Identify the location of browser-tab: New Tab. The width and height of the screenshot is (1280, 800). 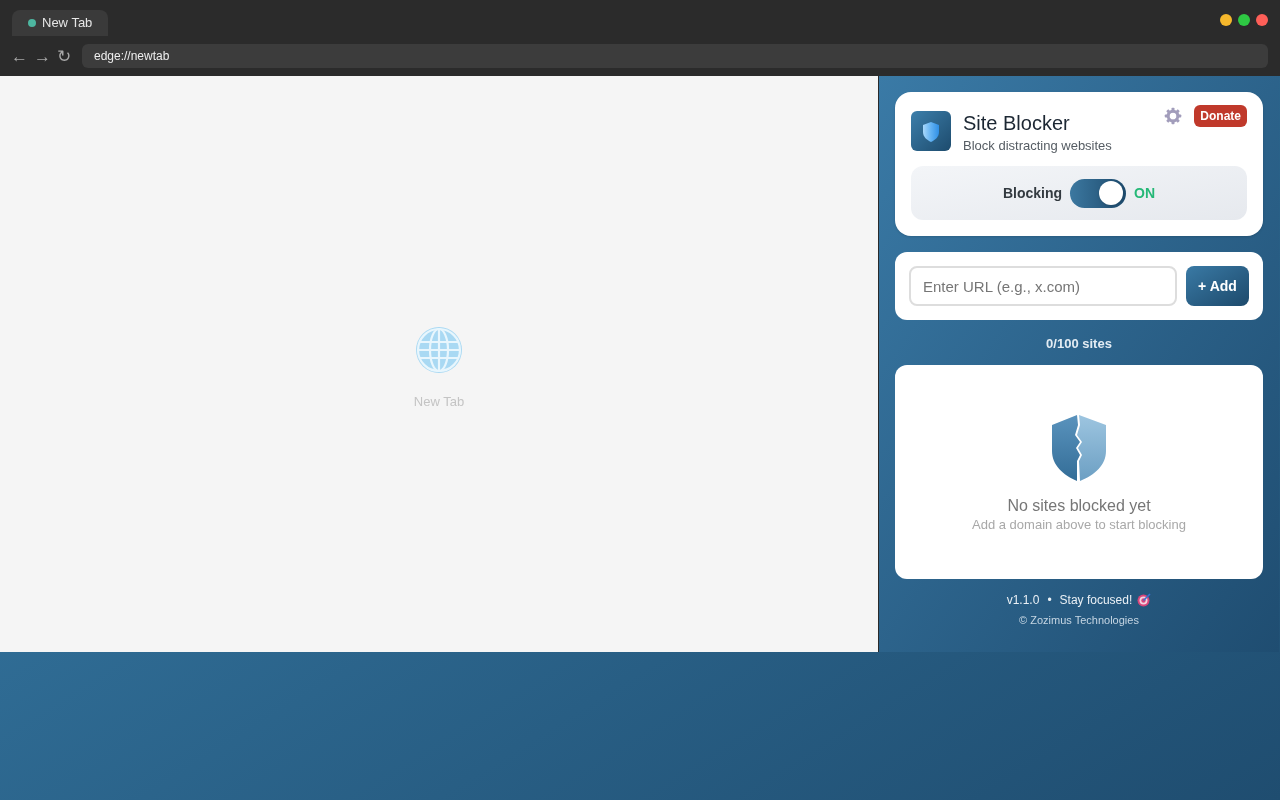
(60, 23).